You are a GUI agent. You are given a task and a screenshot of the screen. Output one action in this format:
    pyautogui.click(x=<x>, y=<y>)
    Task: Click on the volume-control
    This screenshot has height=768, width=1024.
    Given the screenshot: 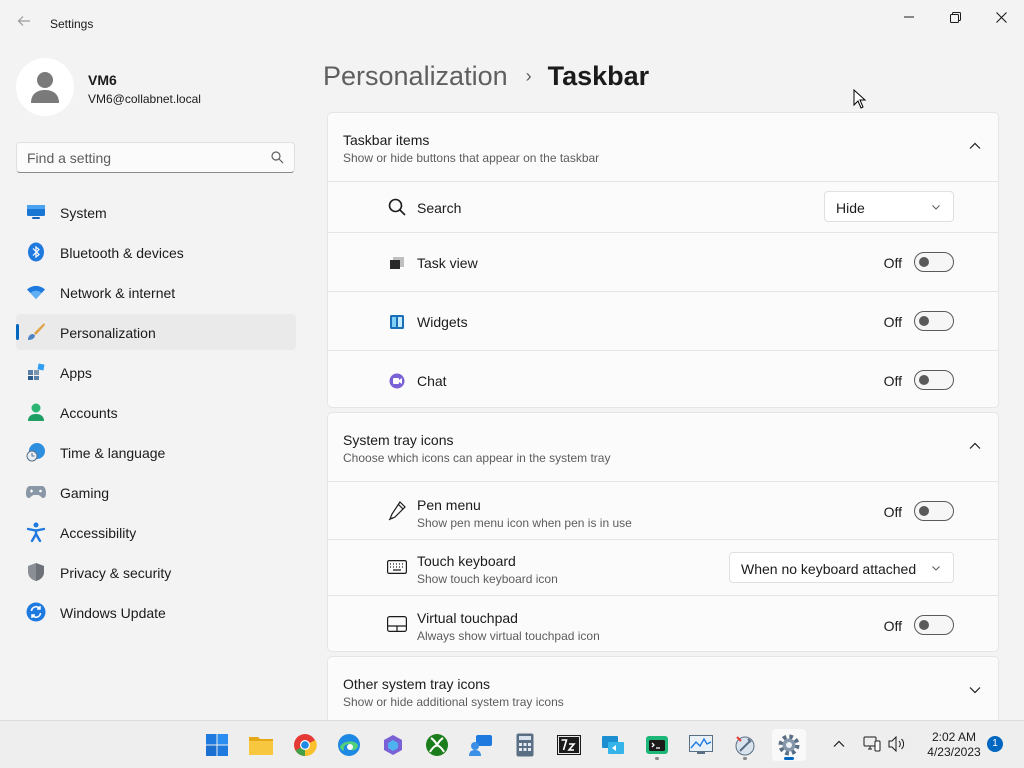 What is the action you would take?
    pyautogui.click(x=897, y=746)
    